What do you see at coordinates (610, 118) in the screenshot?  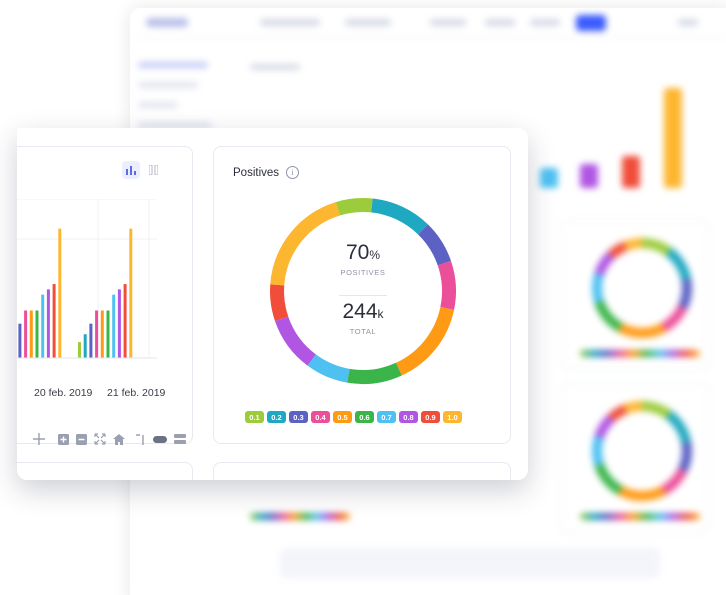 I see `background-bar-chart` at bounding box center [610, 118].